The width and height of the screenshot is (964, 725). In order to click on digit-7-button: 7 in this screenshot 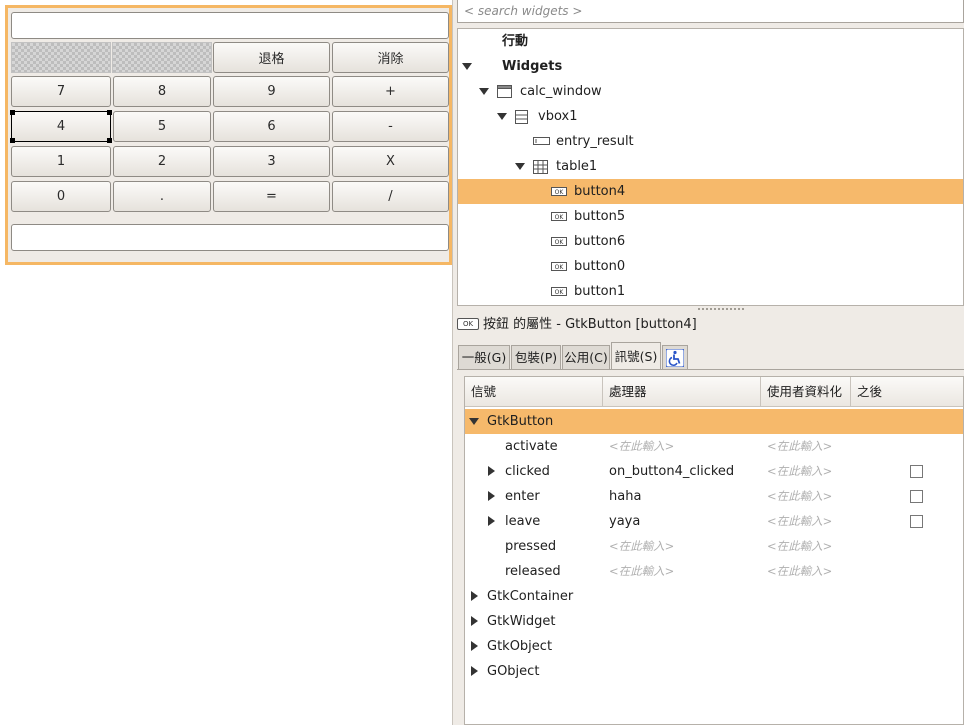, I will do `click(61, 91)`.